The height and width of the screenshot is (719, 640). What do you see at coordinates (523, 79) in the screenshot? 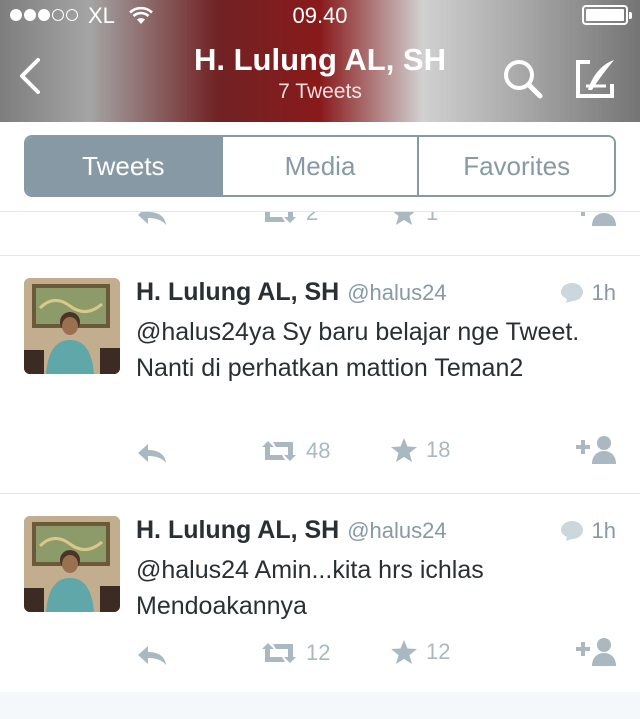
I see `search-icon` at bounding box center [523, 79].